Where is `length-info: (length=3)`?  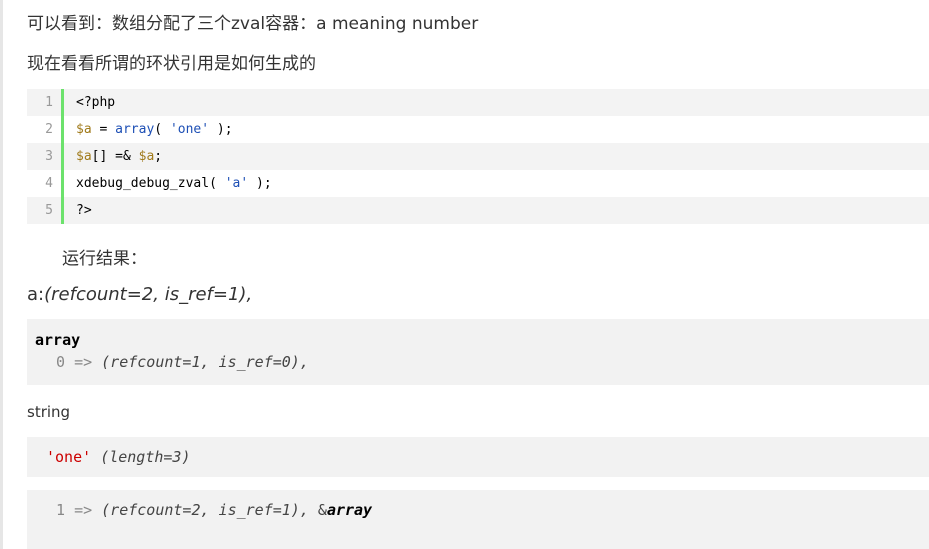 length-info: (length=3) is located at coordinates (145, 457).